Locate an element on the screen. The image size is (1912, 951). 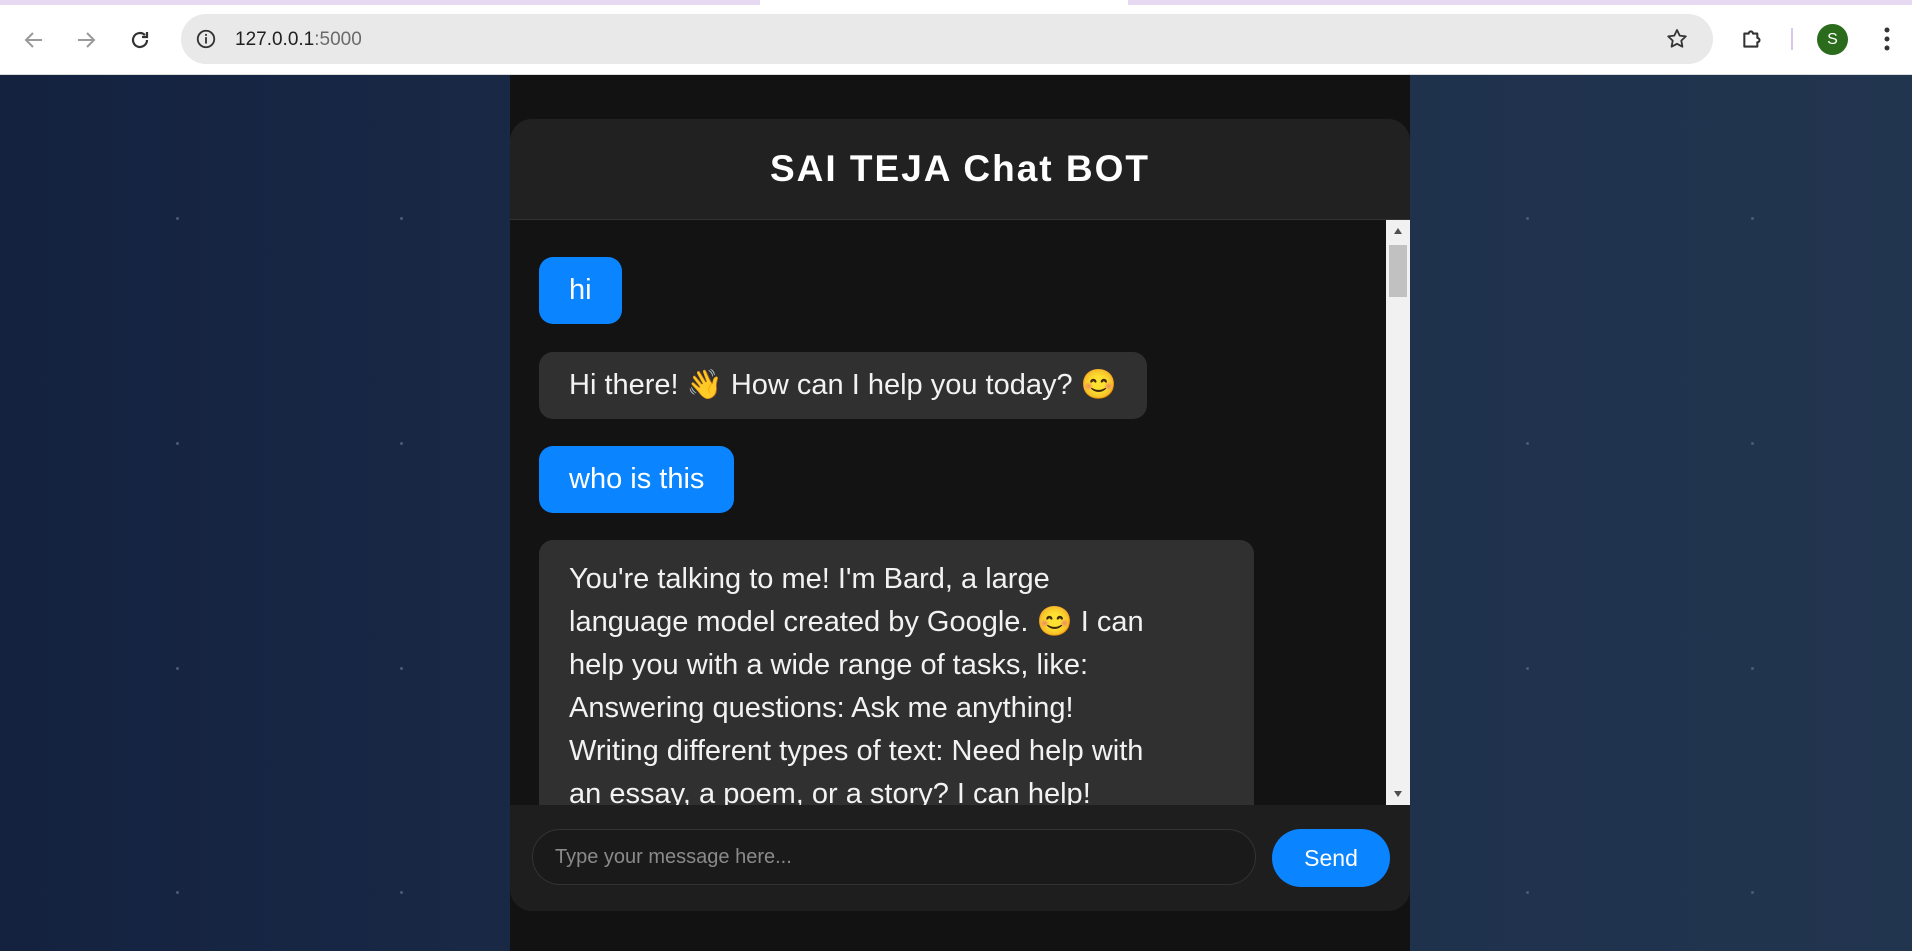
arrow-right-icon is located at coordinates (87, 40).